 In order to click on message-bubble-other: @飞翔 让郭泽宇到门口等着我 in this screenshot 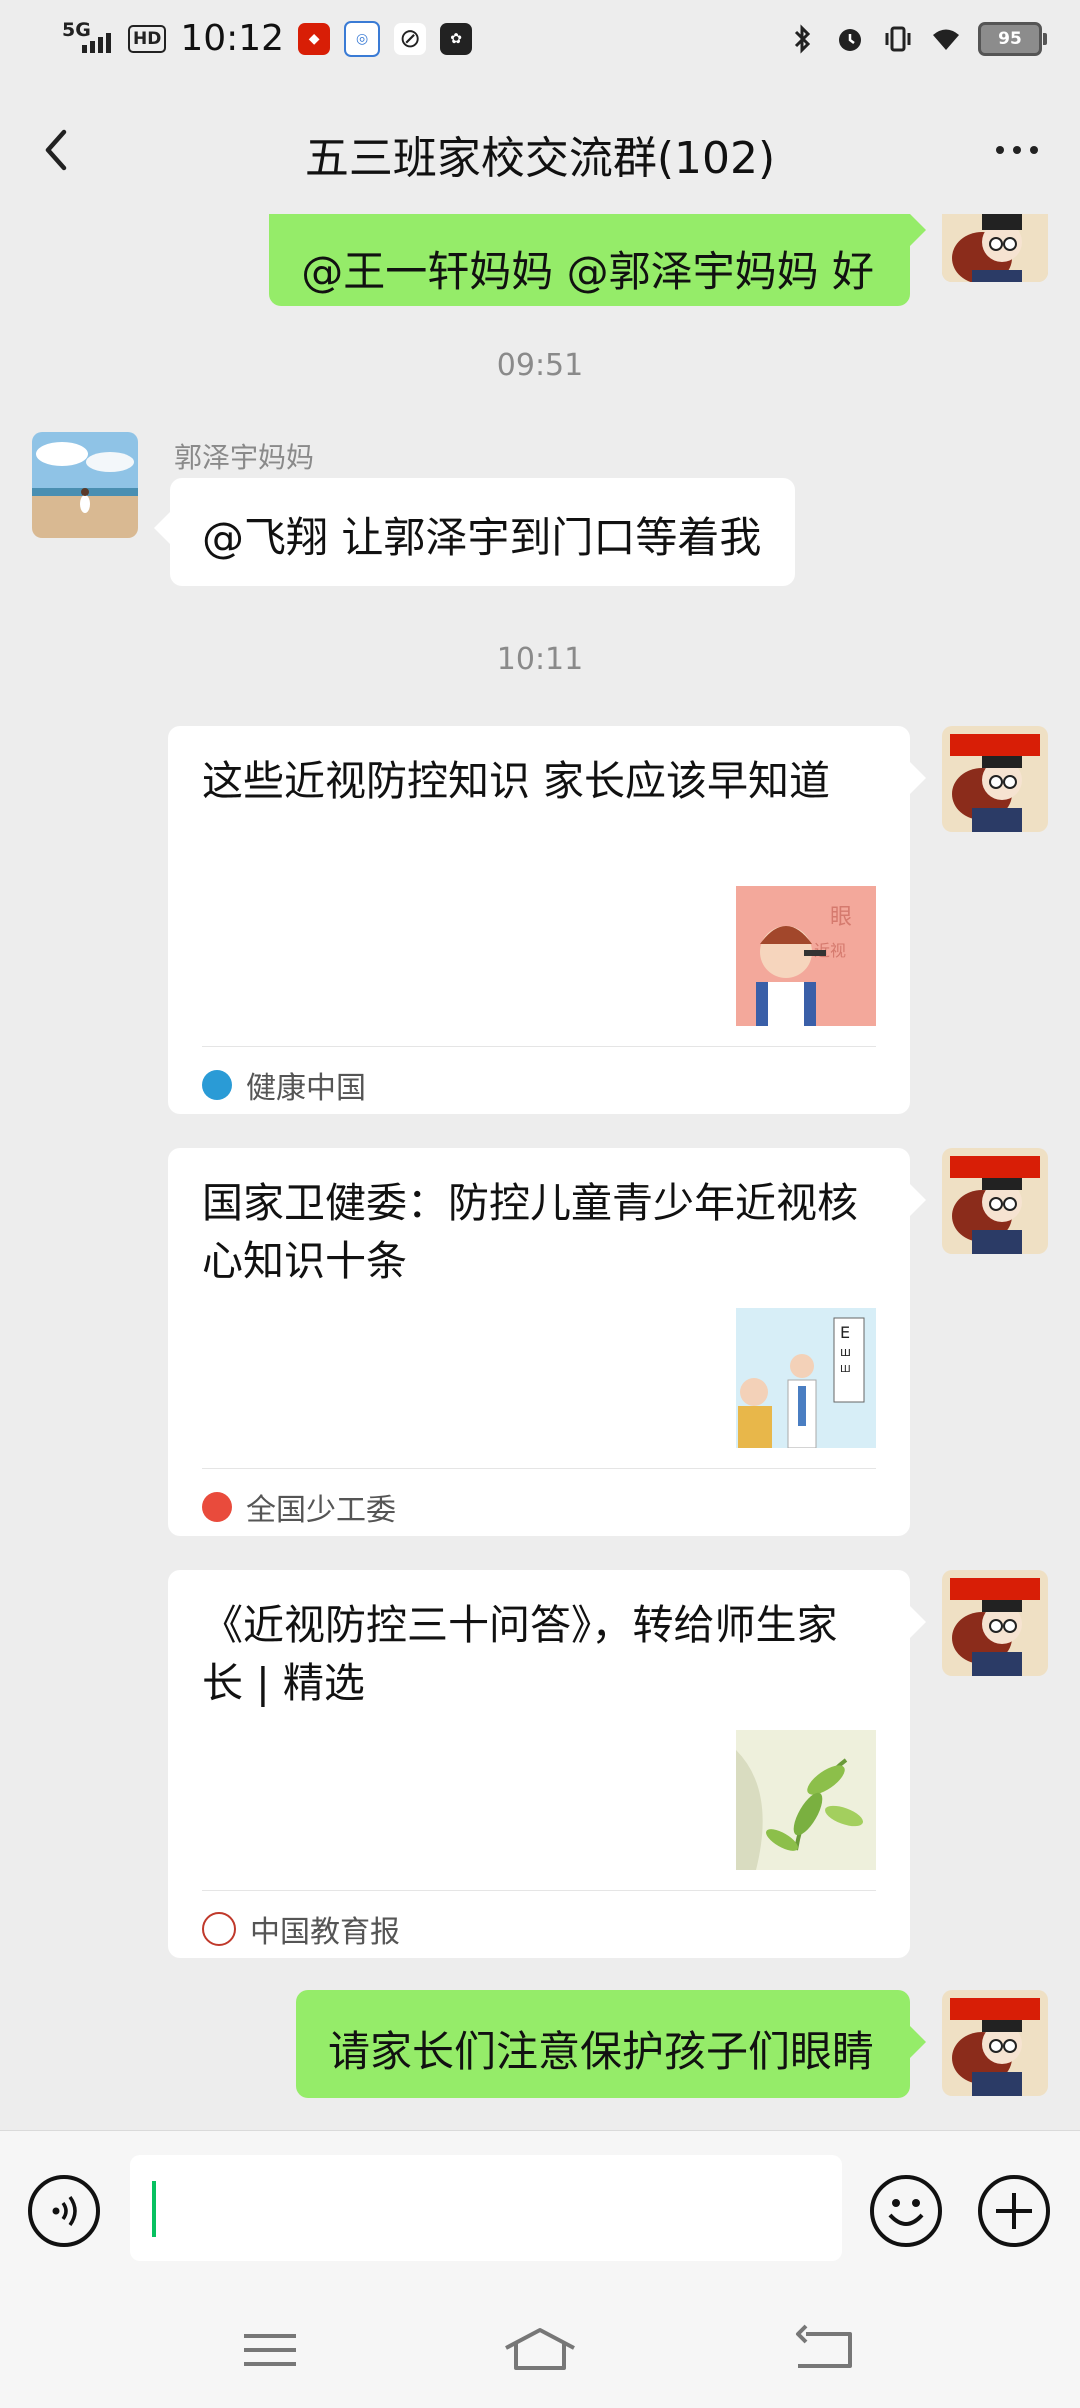, I will do `click(474, 532)`.